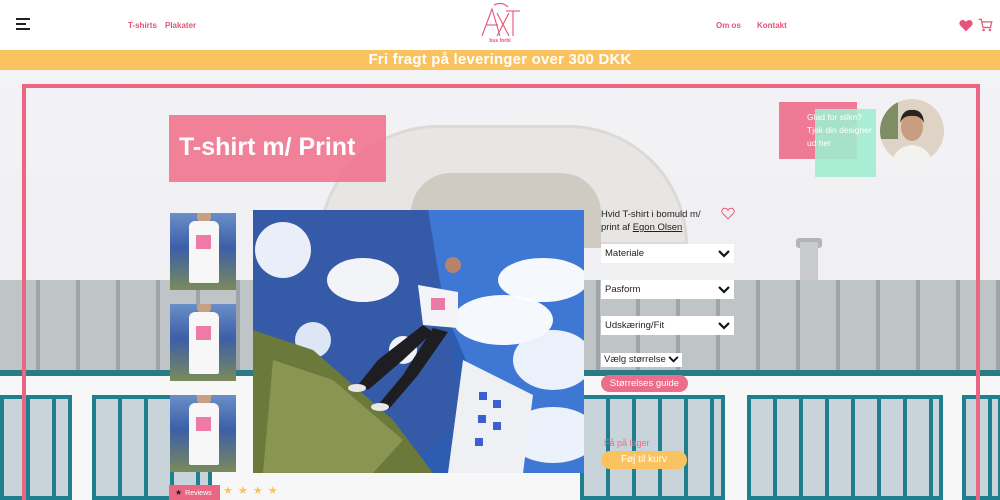 This screenshot has width=1000, height=500. What do you see at coordinates (667, 253) in the screenshot?
I see `material-select: Materiale` at bounding box center [667, 253].